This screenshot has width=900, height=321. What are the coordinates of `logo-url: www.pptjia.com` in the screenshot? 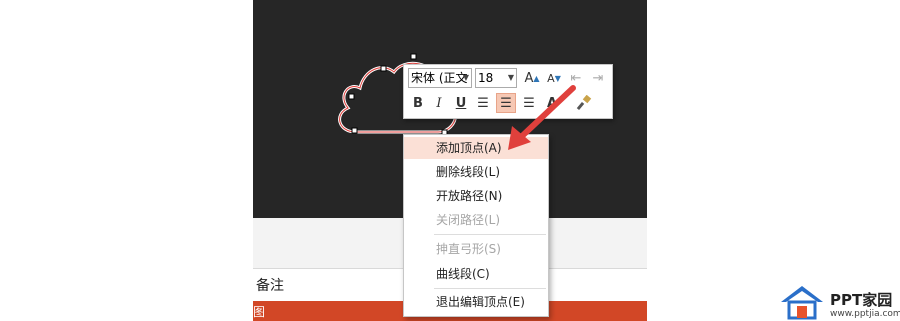 It's located at (865, 314).